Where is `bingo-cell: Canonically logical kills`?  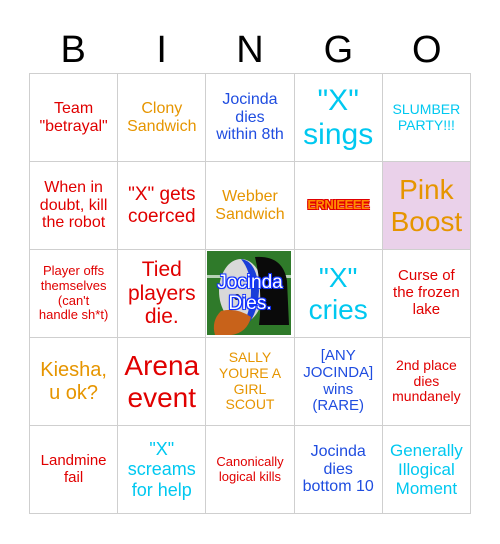 bingo-cell: Canonically logical kills is located at coordinates (250, 470).